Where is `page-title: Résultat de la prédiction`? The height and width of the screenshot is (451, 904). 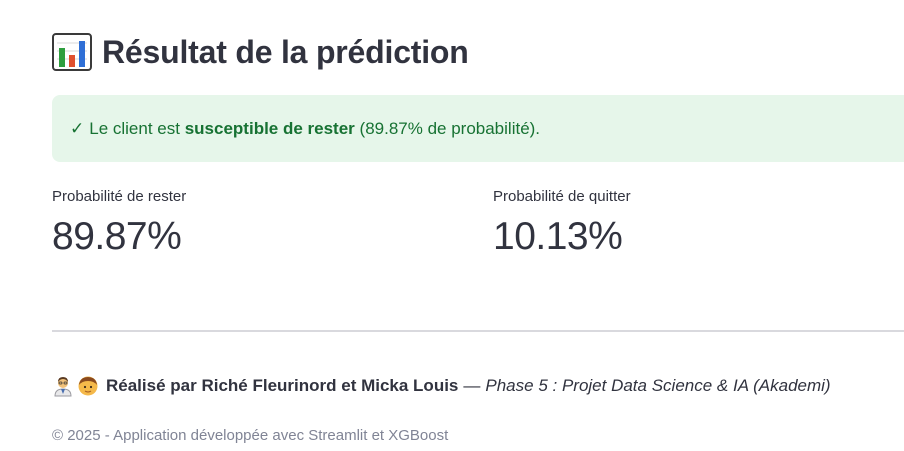
page-title: Résultat de la prédiction is located at coordinates (285, 51).